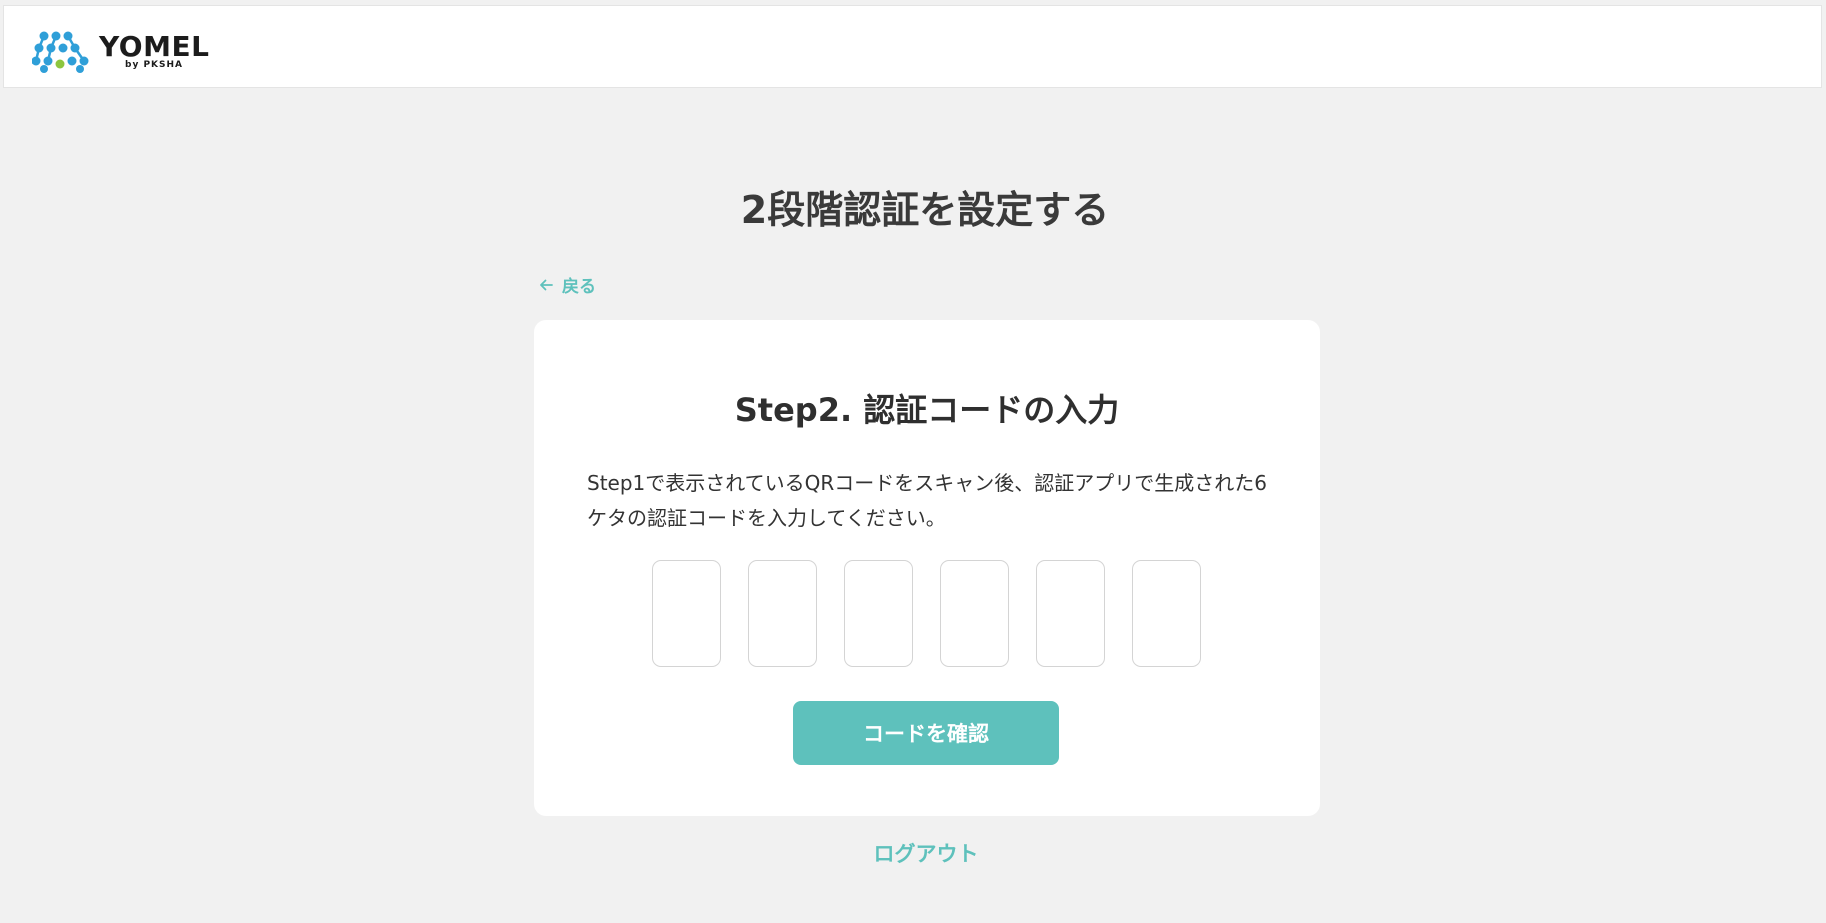 The image size is (1826, 923). What do you see at coordinates (926, 613) in the screenshot?
I see `code-input-group` at bounding box center [926, 613].